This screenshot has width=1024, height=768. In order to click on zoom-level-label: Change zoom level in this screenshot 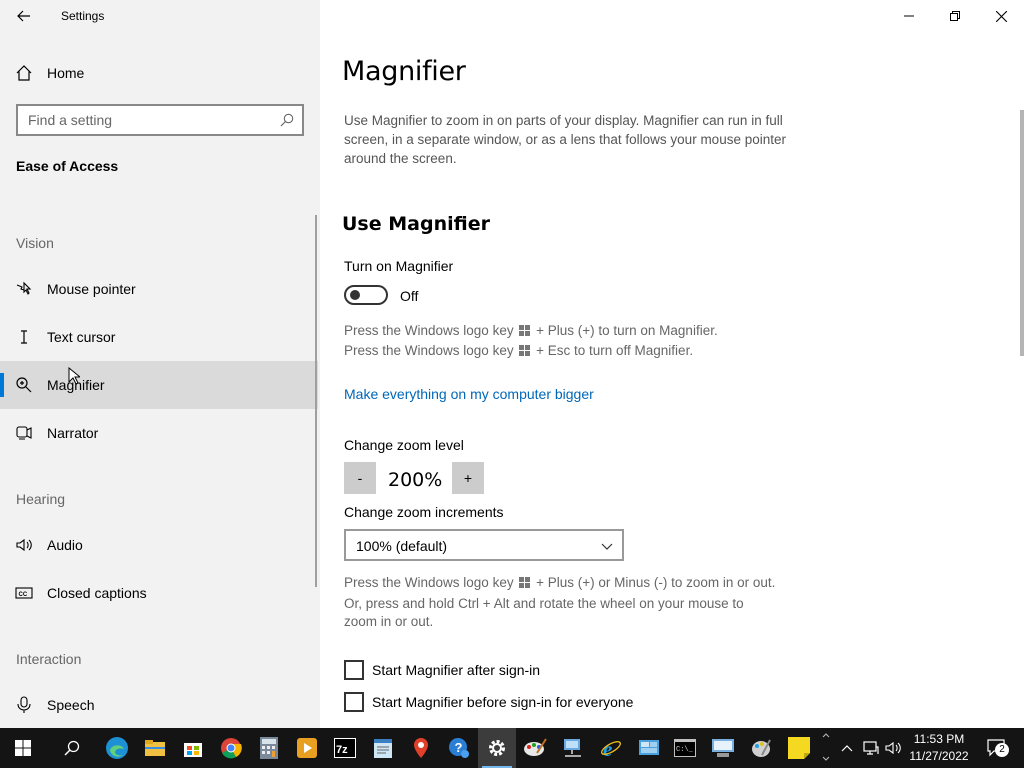, I will do `click(404, 445)`.